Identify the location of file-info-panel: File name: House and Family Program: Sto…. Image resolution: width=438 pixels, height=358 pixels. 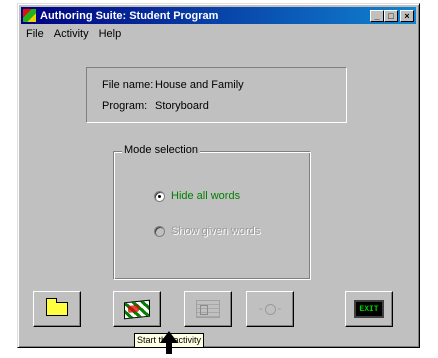
(216, 95).